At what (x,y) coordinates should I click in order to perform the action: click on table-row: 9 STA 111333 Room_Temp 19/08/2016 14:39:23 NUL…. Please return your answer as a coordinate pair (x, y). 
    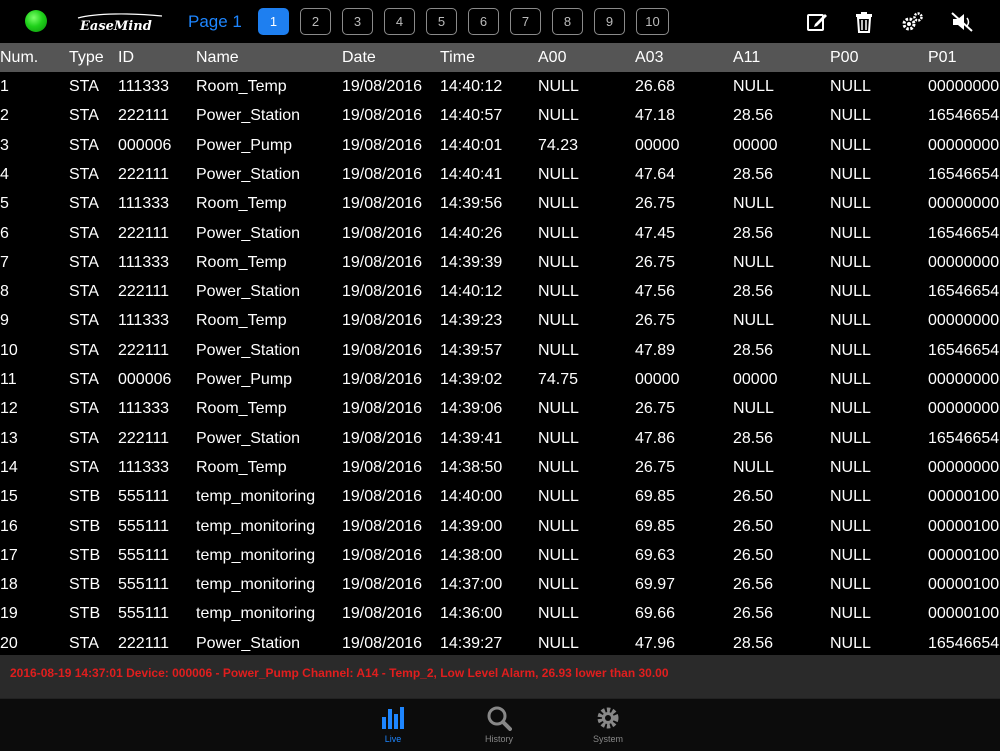
    Looking at the image, I should click on (500, 320).